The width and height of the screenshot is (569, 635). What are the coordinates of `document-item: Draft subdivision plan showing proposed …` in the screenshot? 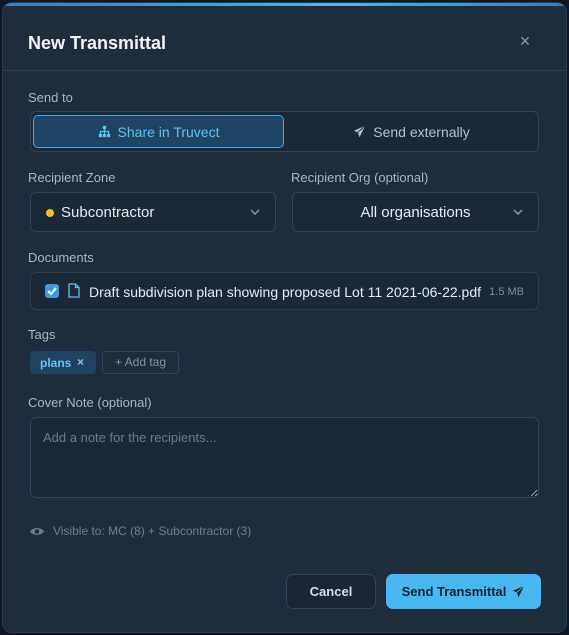 It's located at (284, 291).